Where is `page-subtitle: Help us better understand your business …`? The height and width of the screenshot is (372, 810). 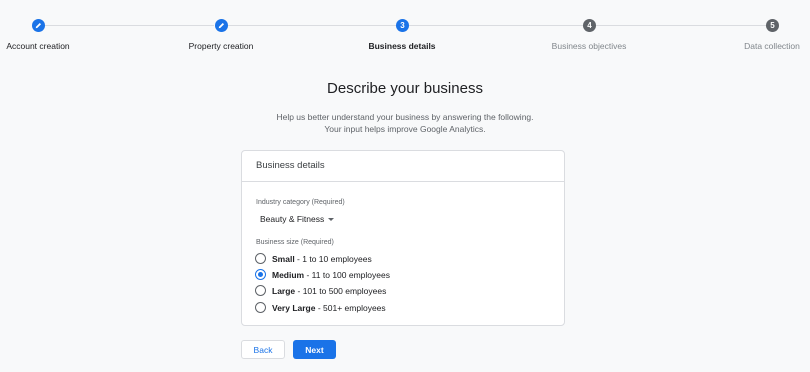
page-subtitle: Help us better understand your business … is located at coordinates (405, 123).